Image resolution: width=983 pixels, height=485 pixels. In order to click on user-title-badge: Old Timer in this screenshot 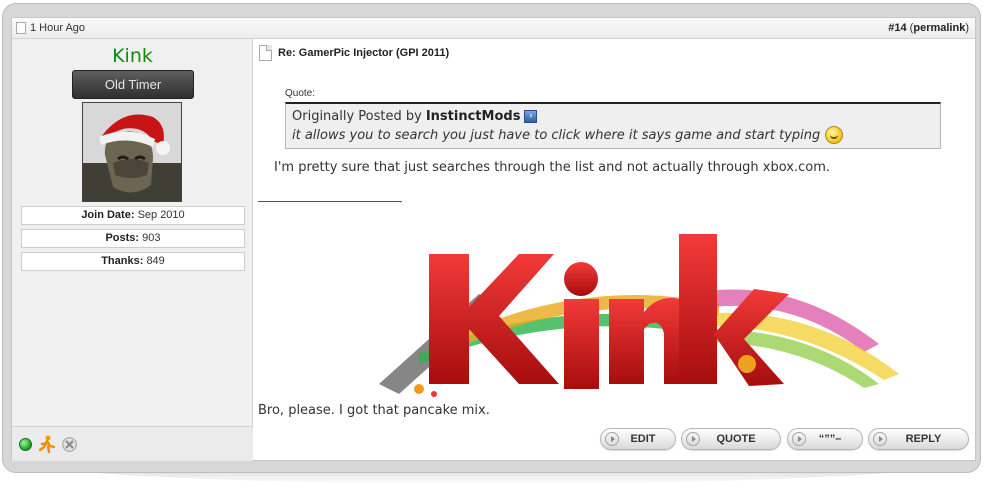, I will do `click(133, 84)`.